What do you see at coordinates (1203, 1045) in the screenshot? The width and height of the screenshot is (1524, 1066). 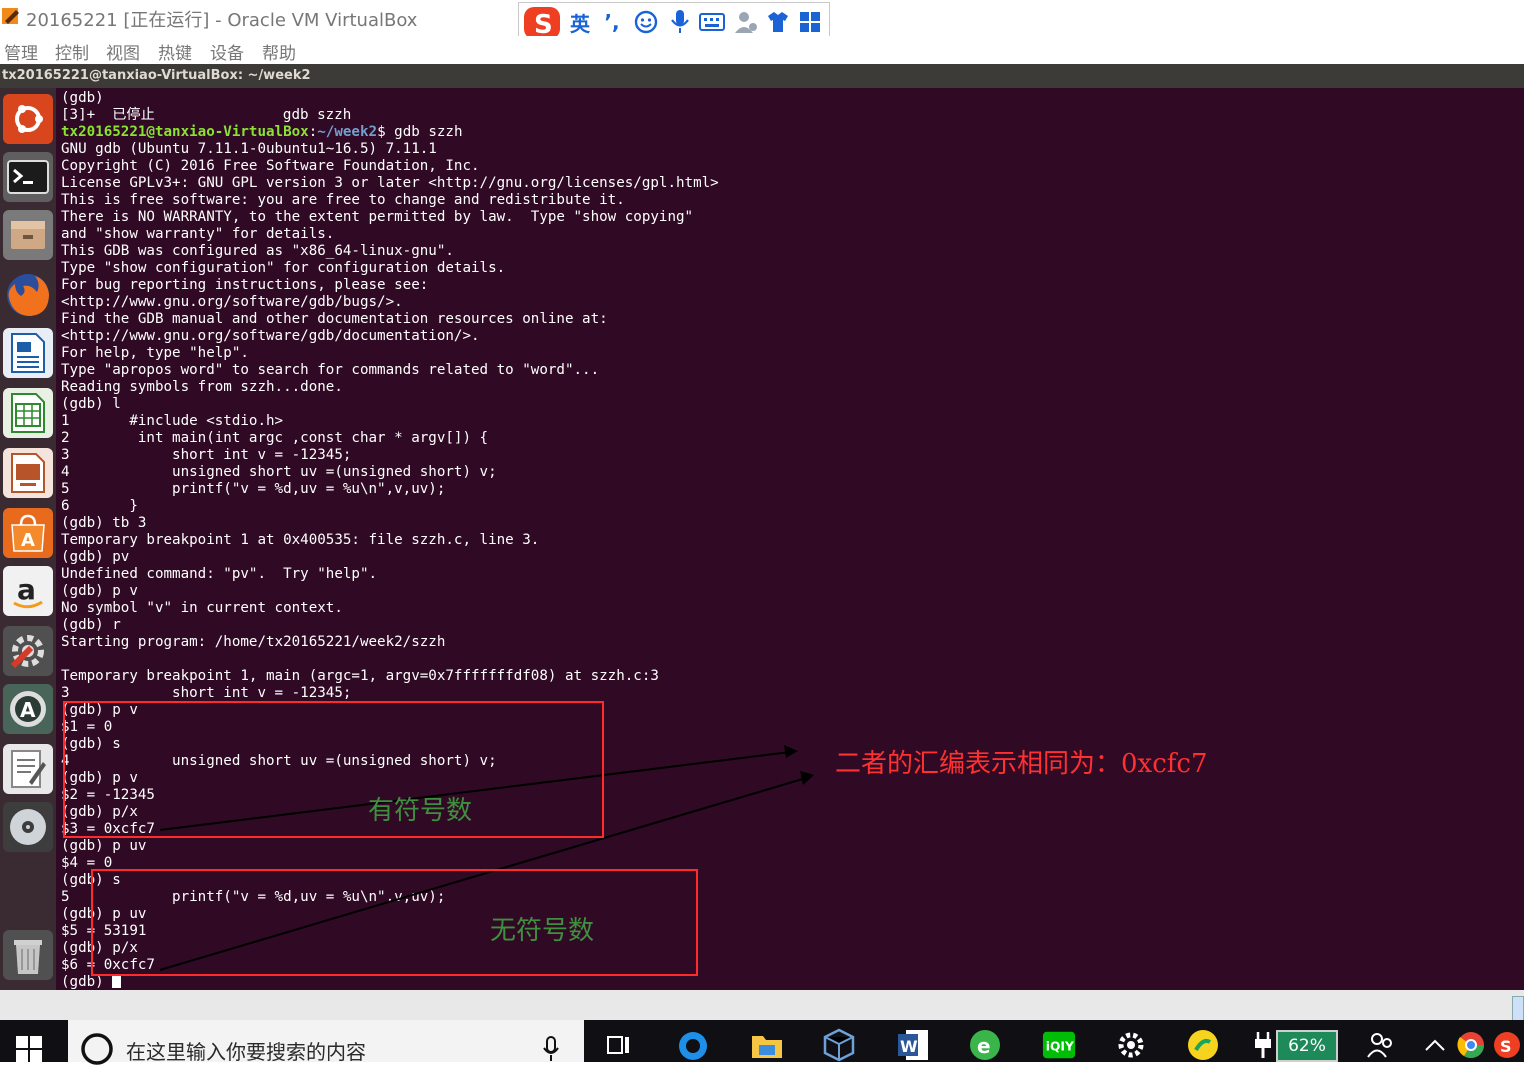 I see `qq-music-icon` at bounding box center [1203, 1045].